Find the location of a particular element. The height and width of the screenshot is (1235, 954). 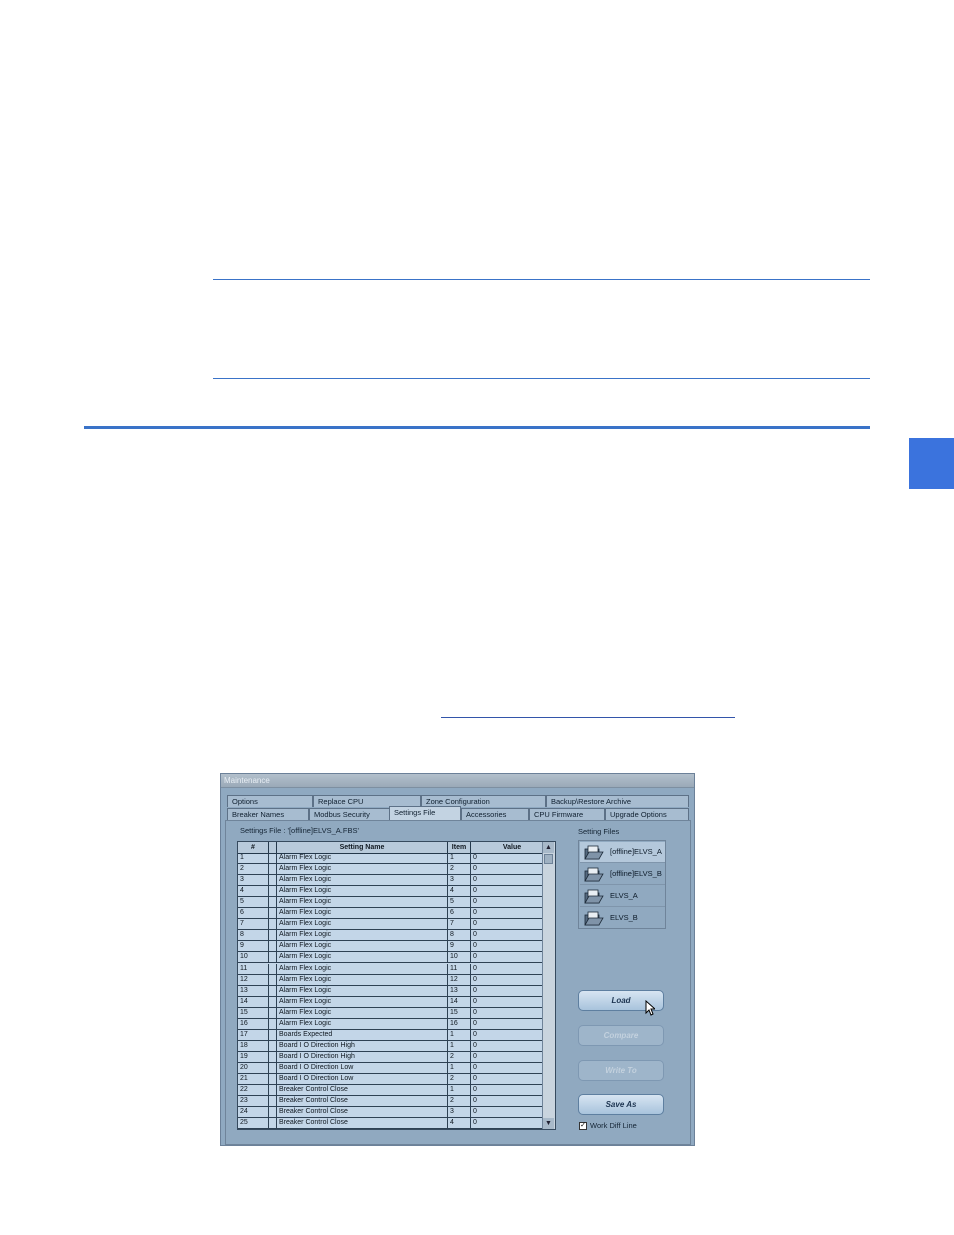

file-name: ELVS_B is located at coordinates (624, 917).